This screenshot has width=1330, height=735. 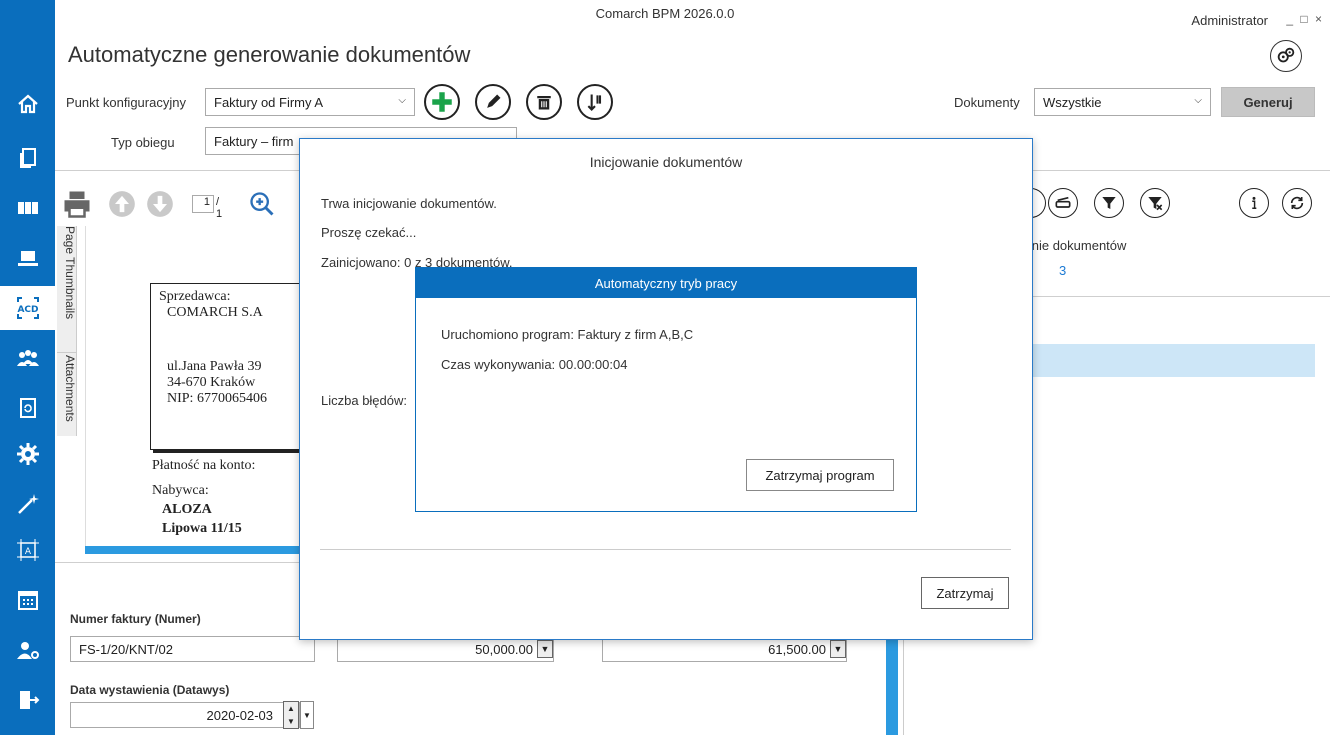 I want to click on buyer-name: ALOZA, so click(x=187, y=509).